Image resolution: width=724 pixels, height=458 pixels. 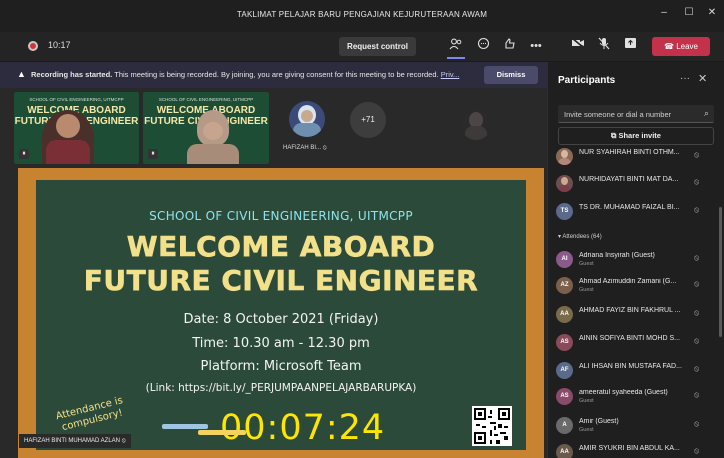 I want to click on phone-hangup-icon: ☎, so click(x=670, y=46).